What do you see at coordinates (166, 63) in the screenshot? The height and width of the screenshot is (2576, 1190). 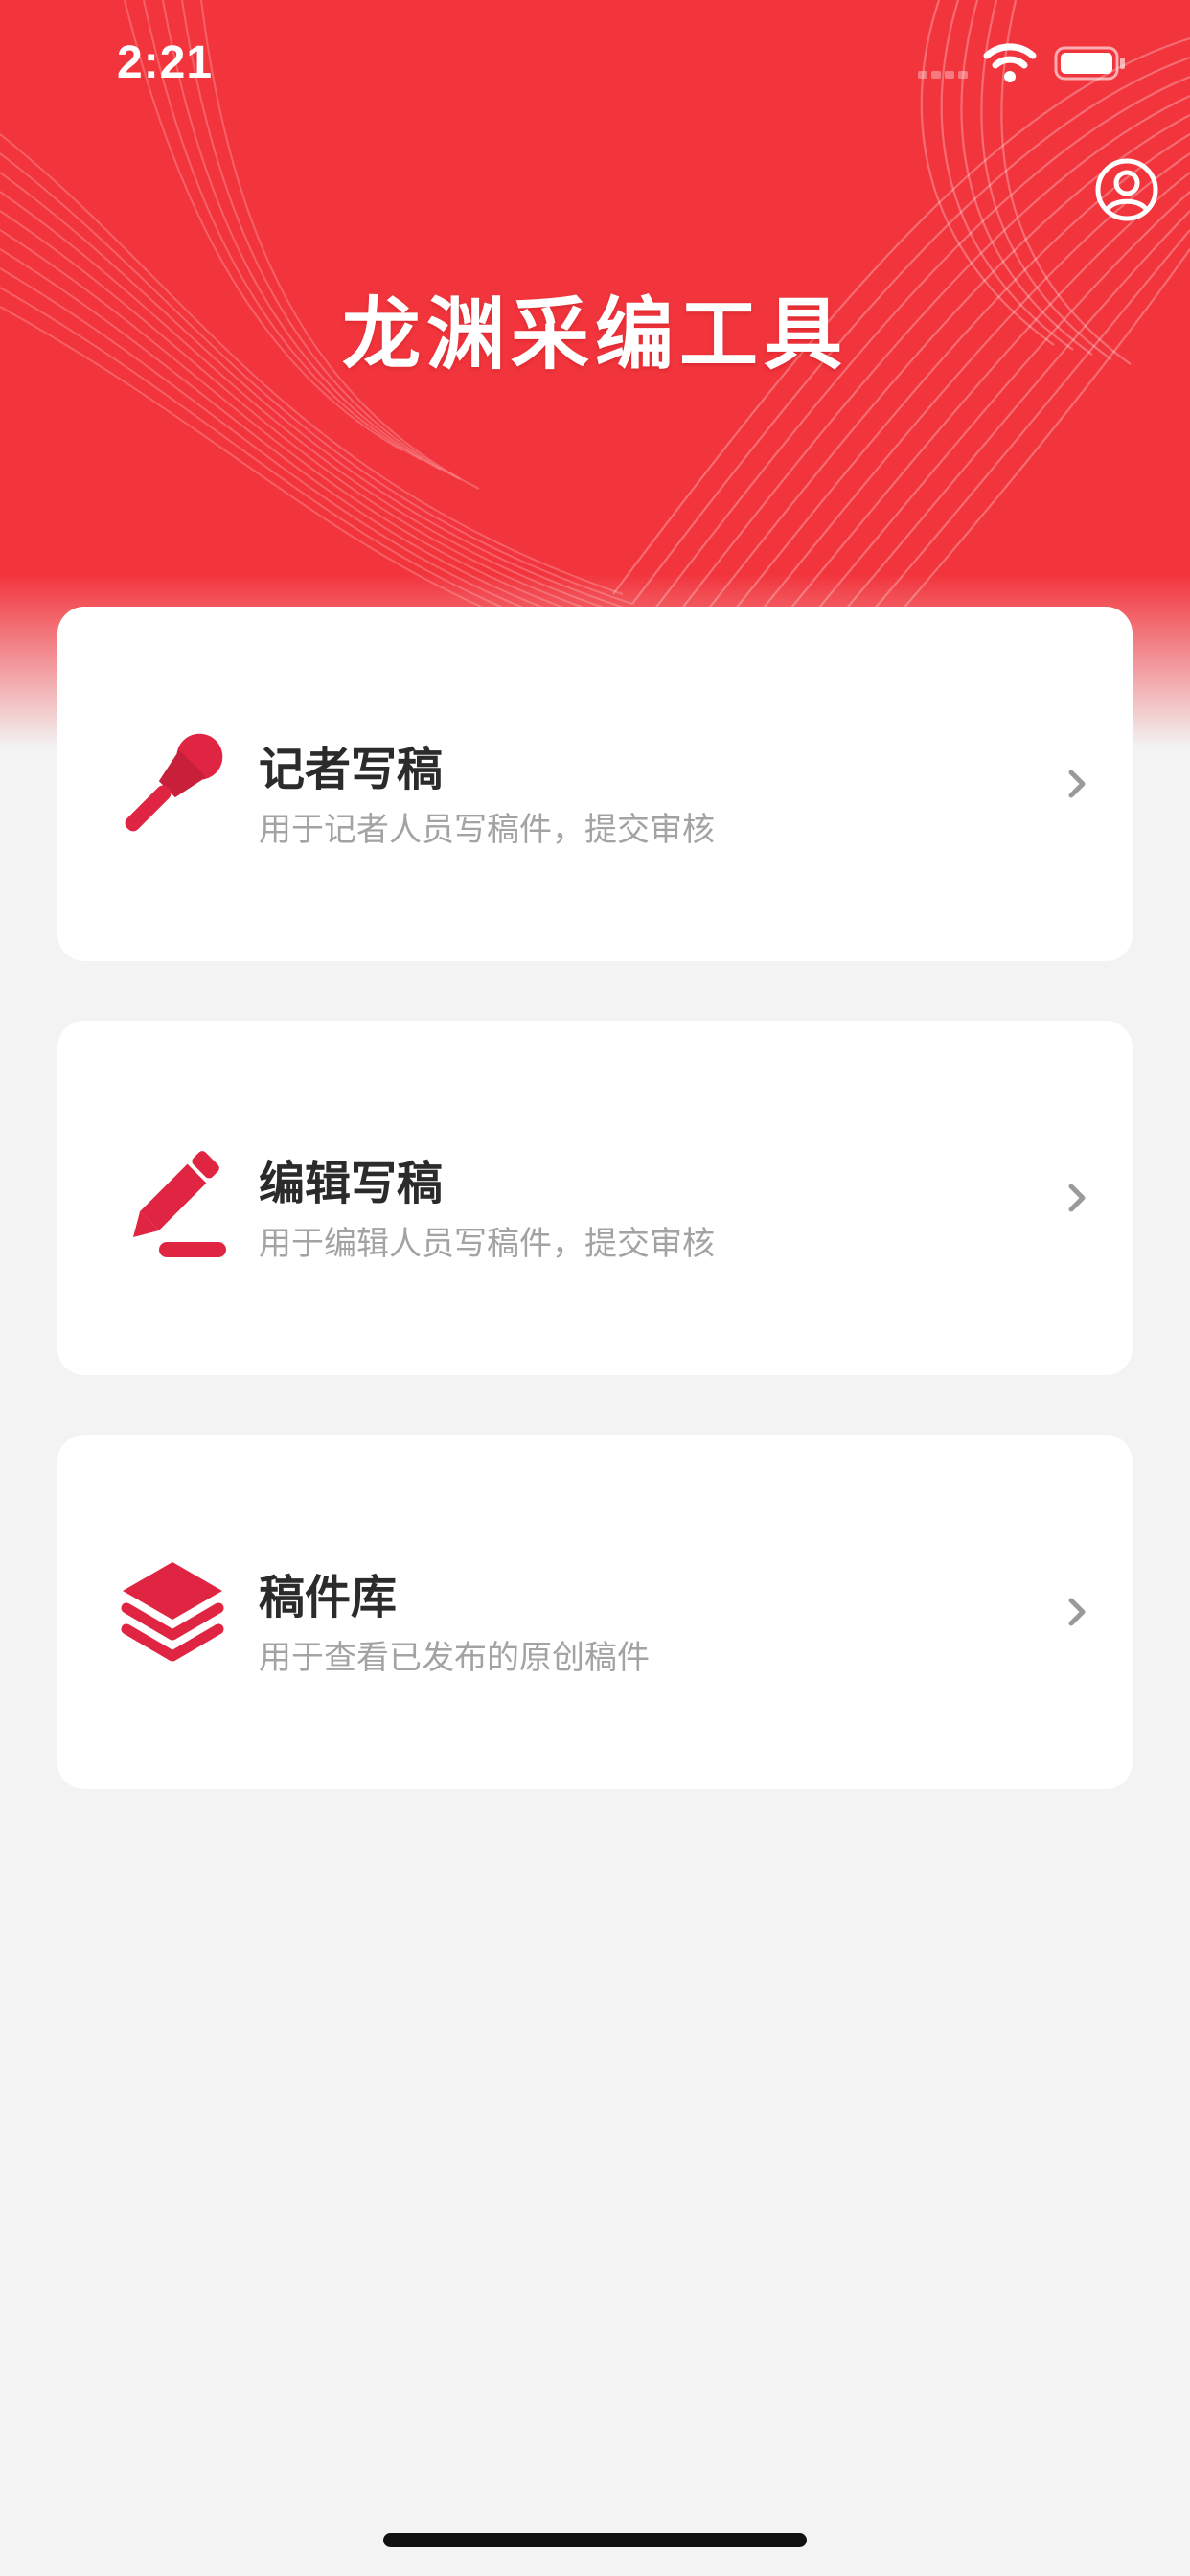 I see `status-time: 2:21` at bounding box center [166, 63].